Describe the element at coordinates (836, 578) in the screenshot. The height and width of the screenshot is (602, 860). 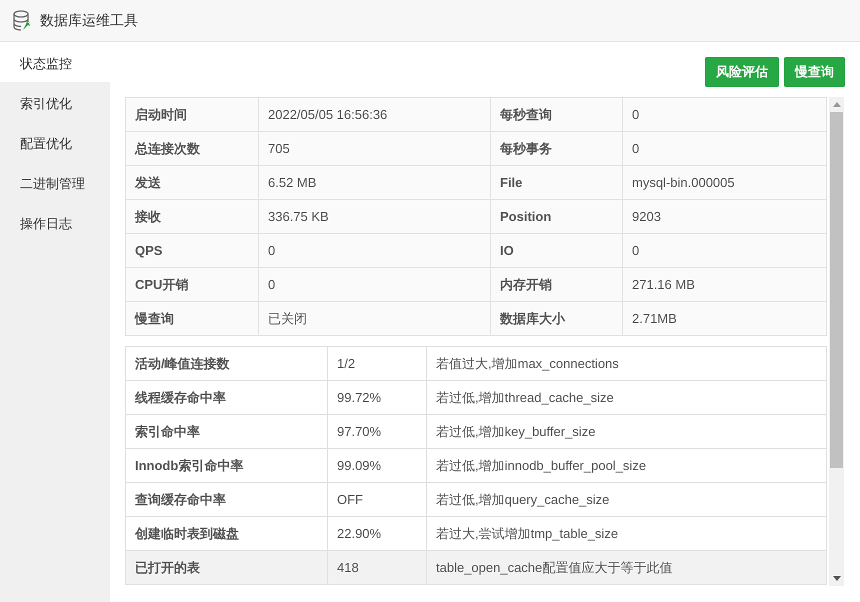
I see `scroll-down-icon` at that location.